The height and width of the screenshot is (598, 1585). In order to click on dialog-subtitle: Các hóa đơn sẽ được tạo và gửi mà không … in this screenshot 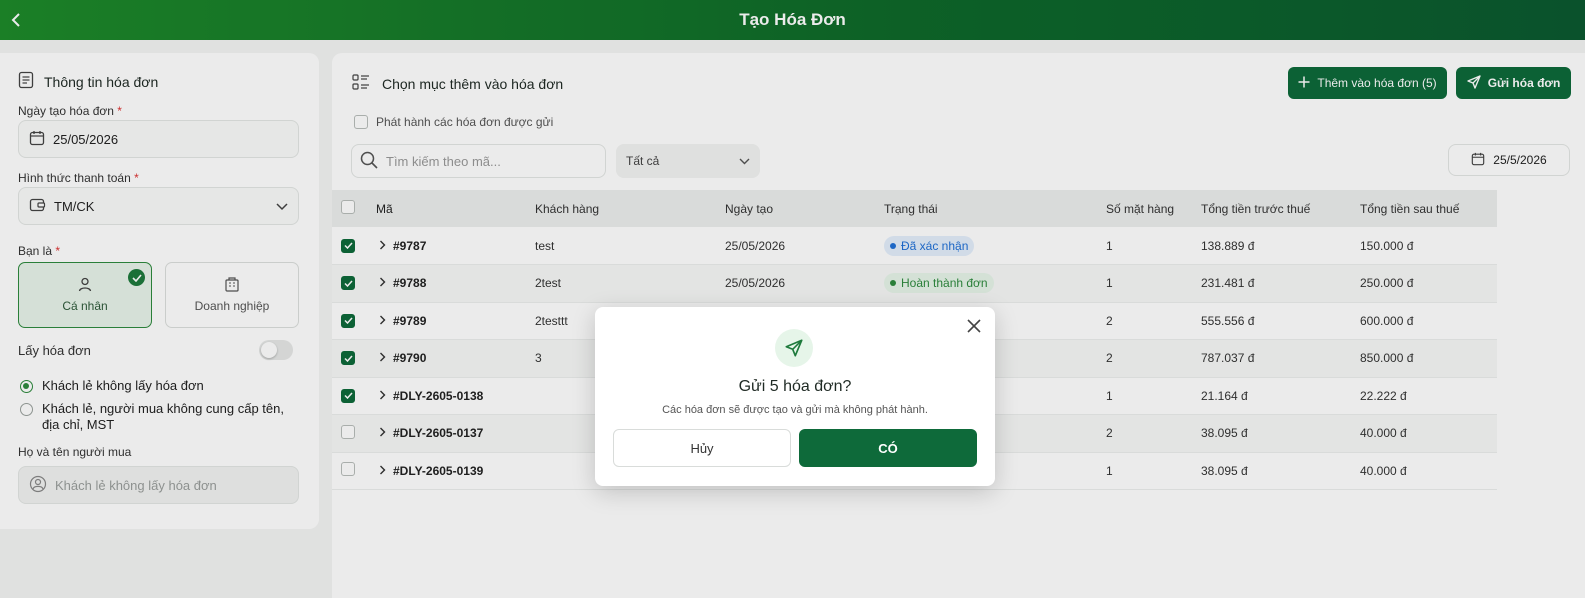, I will do `click(795, 410)`.